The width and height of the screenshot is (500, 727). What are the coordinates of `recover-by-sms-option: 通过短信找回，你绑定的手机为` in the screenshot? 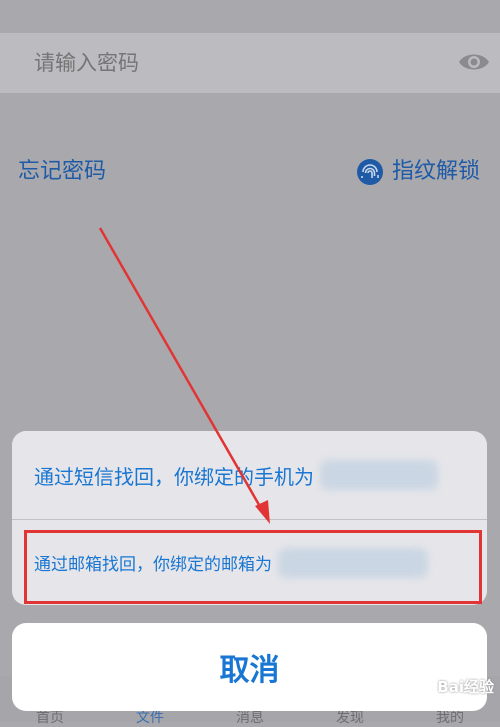 It's located at (249, 475).